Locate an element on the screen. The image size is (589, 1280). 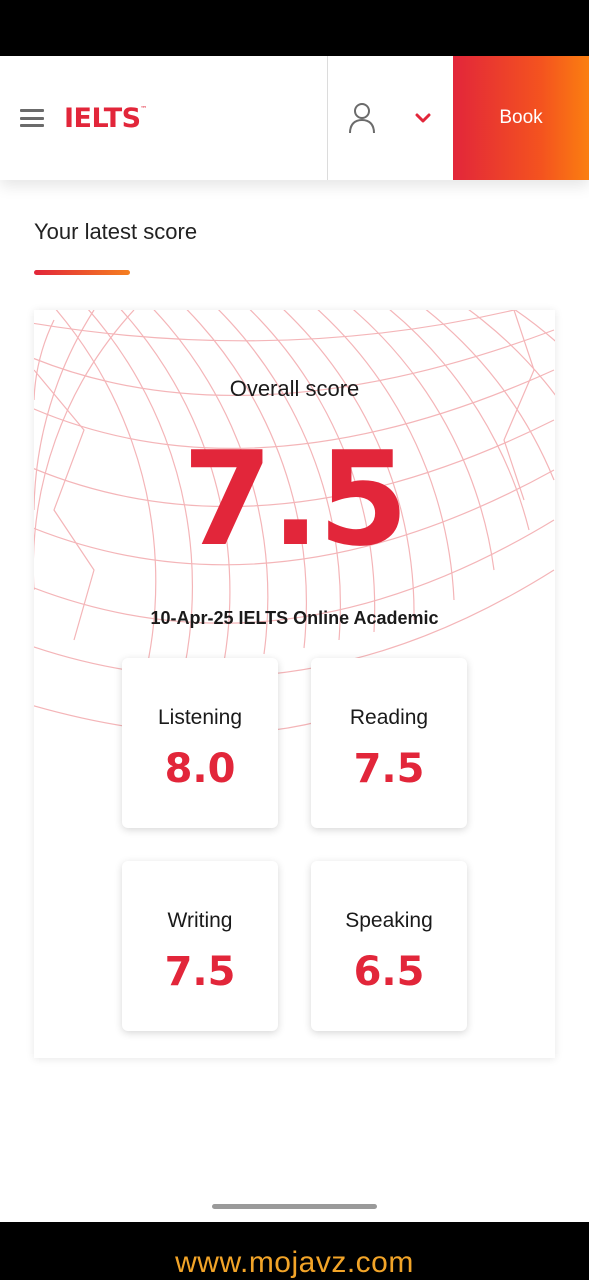
hamburger-icon is located at coordinates (32, 118).